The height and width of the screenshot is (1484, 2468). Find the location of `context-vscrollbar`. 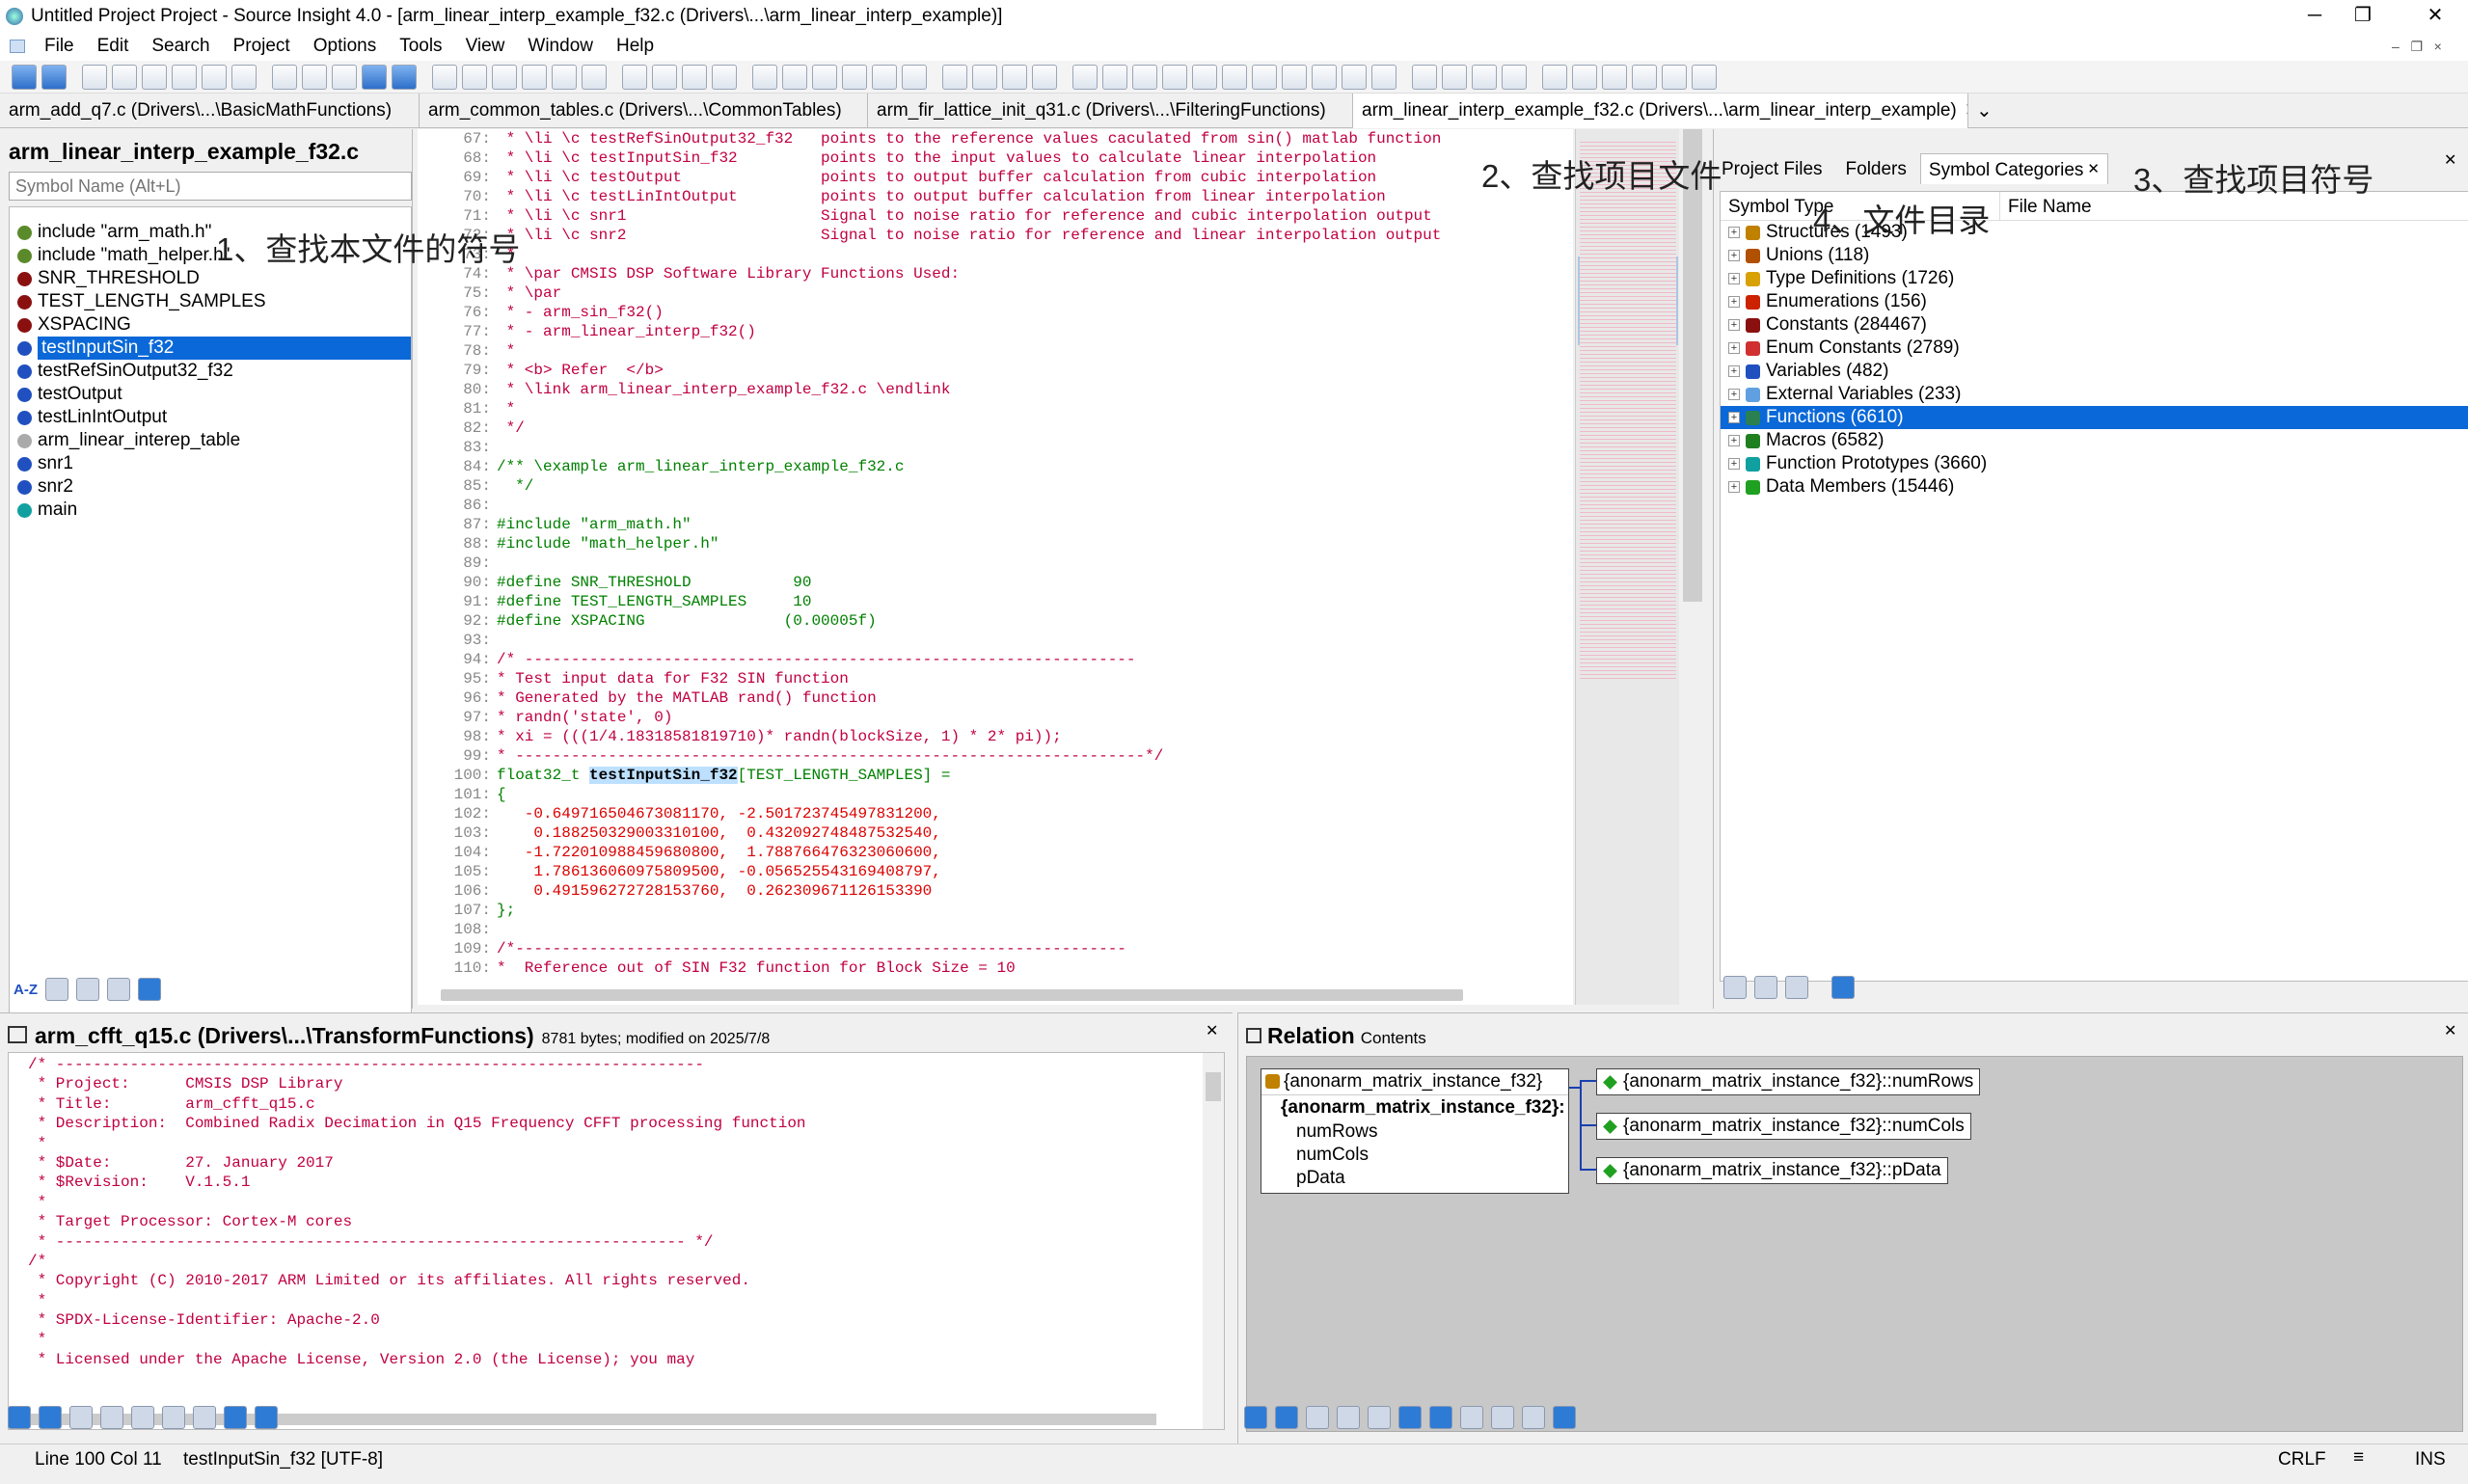

context-vscrollbar is located at coordinates (1213, 1241).